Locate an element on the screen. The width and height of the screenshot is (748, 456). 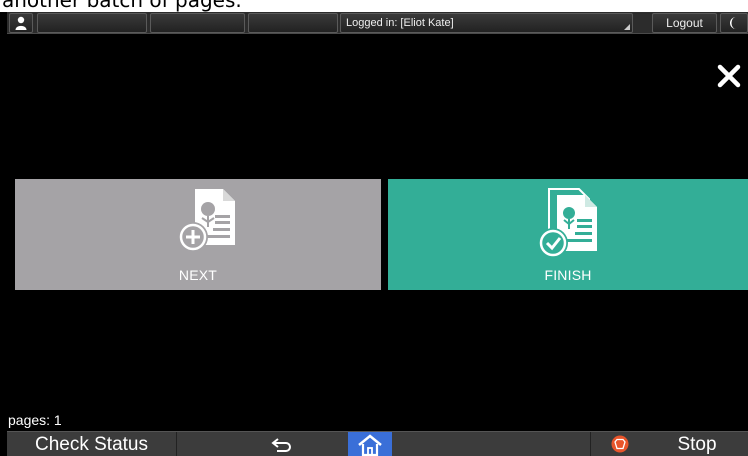
close-icon is located at coordinates (729, 76).